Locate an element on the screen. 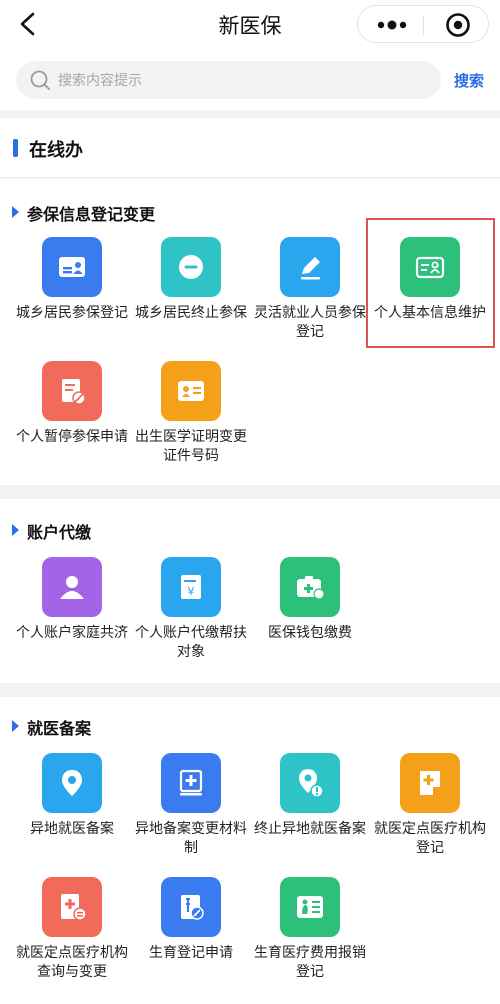 This screenshot has width=500, height=1004. selection-highlight is located at coordinates (430, 283).